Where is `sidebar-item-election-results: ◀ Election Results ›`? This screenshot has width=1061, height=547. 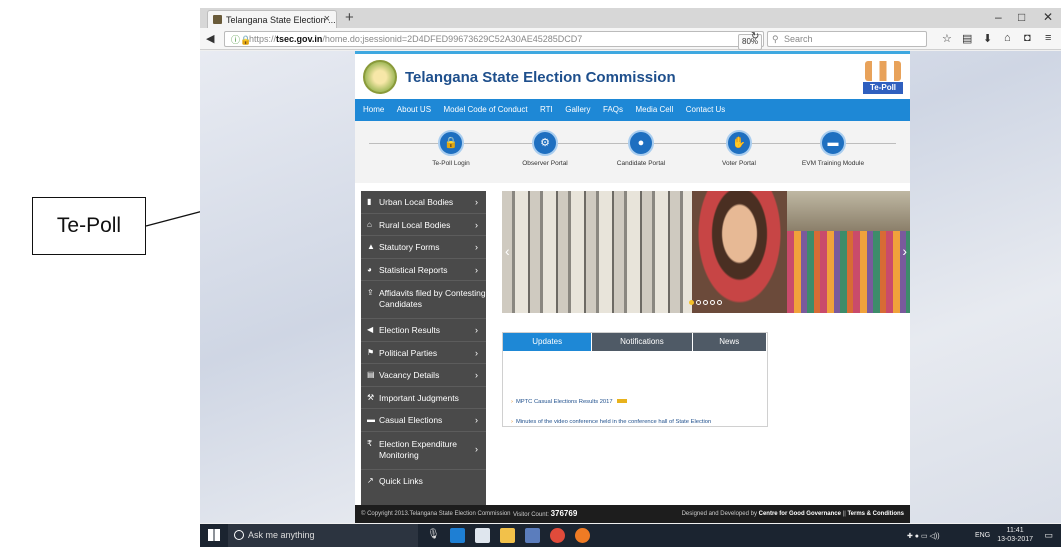 sidebar-item-election-results: ◀ Election Results › is located at coordinates (423, 330).